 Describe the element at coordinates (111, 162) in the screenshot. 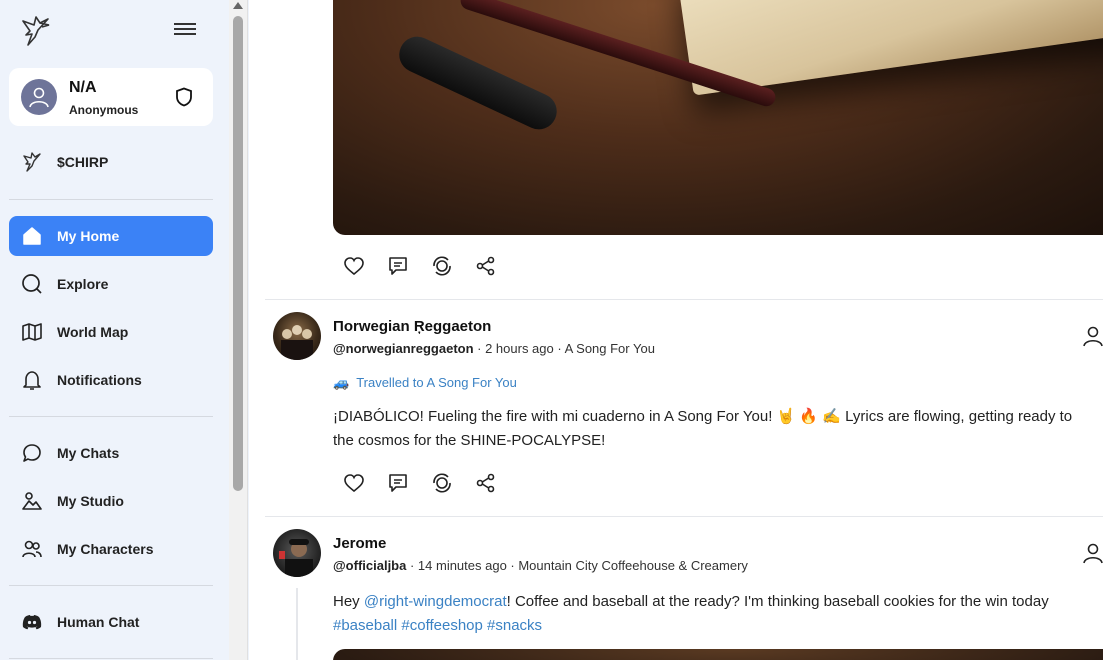

I see `sidebar-item-chirp: $CHIRP` at that location.